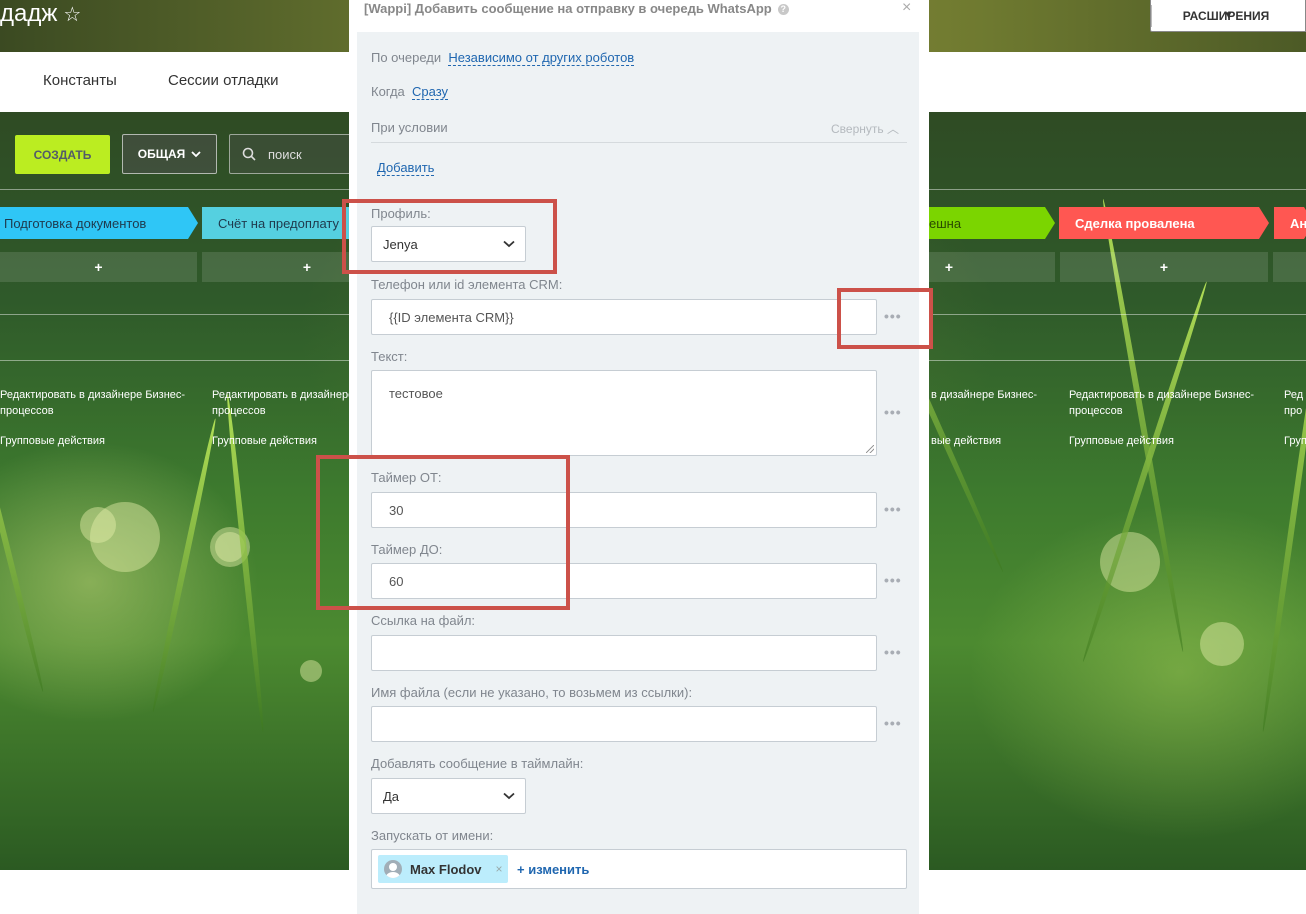 The width and height of the screenshot is (1306, 914). I want to click on file-link-more-button: •••, so click(893, 652).